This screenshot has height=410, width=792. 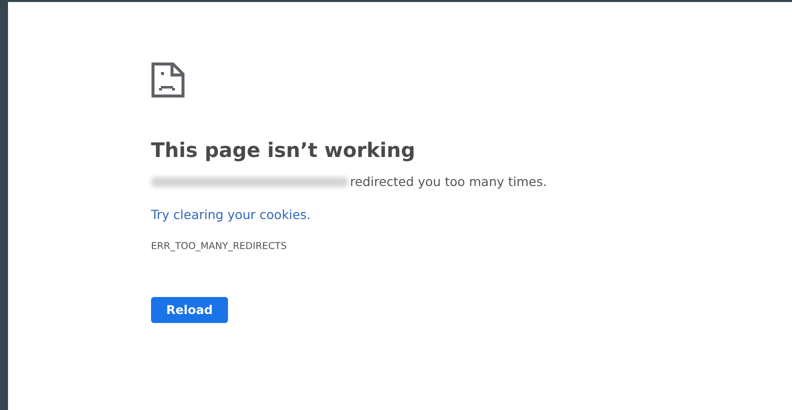 What do you see at coordinates (448, 181) in the screenshot?
I see `error-message: redirected you too many times.` at bounding box center [448, 181].